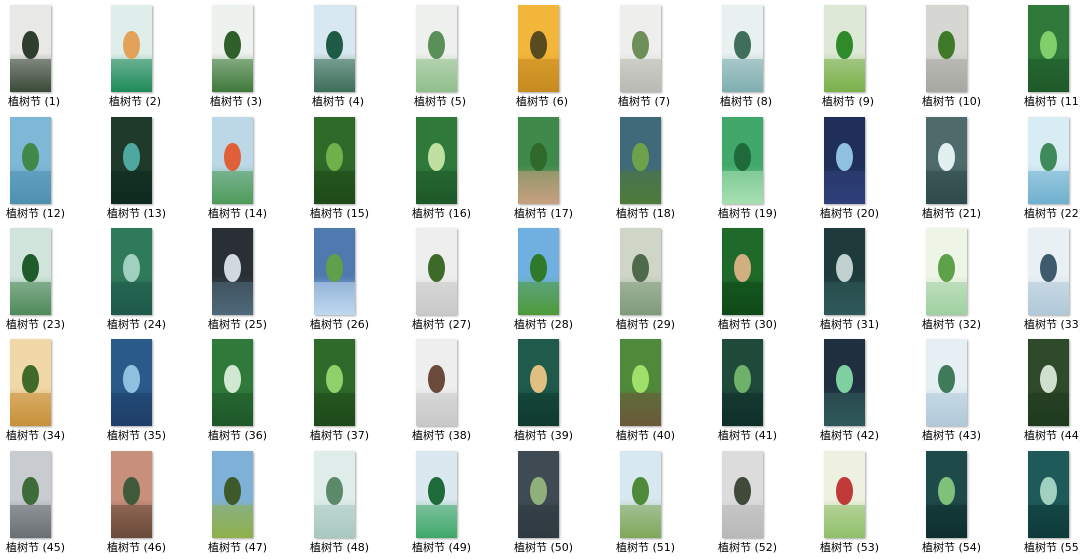 Image resolution: width=1080 pixels, height=559 pixels. I want to click on file-item: 植树节 (27), so click(464, 282).